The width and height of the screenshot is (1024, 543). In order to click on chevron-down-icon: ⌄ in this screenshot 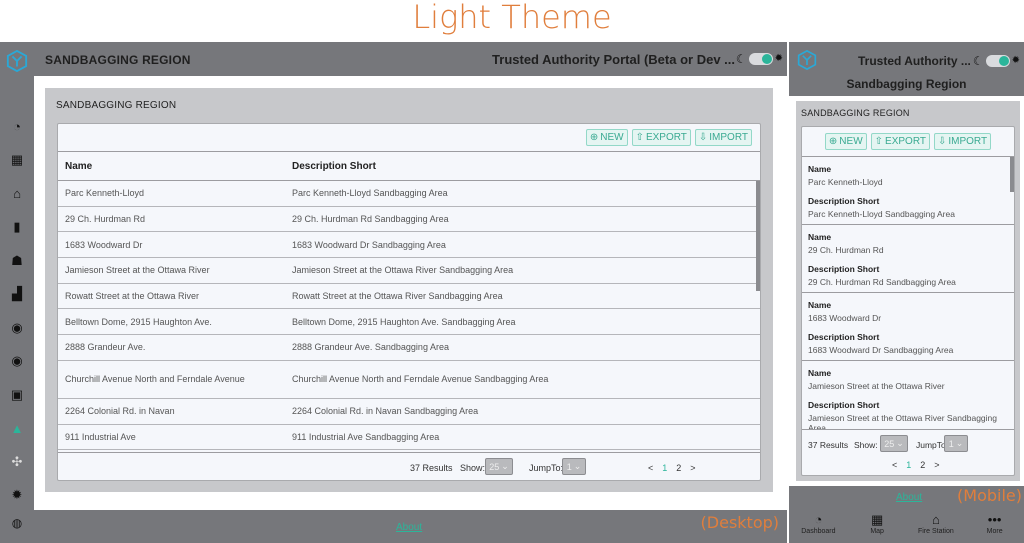, I will do `click(577, 466)`.